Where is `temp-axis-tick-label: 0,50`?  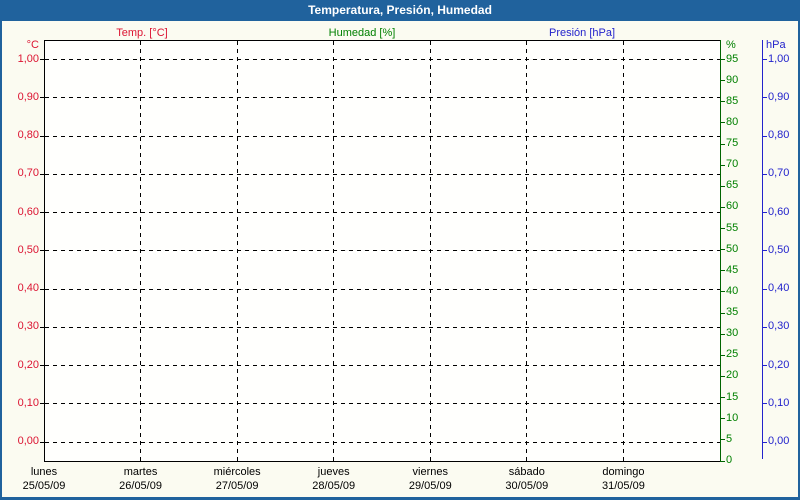
temp-axis-tick-label: 0,50 is located at coordinates (28, 249).